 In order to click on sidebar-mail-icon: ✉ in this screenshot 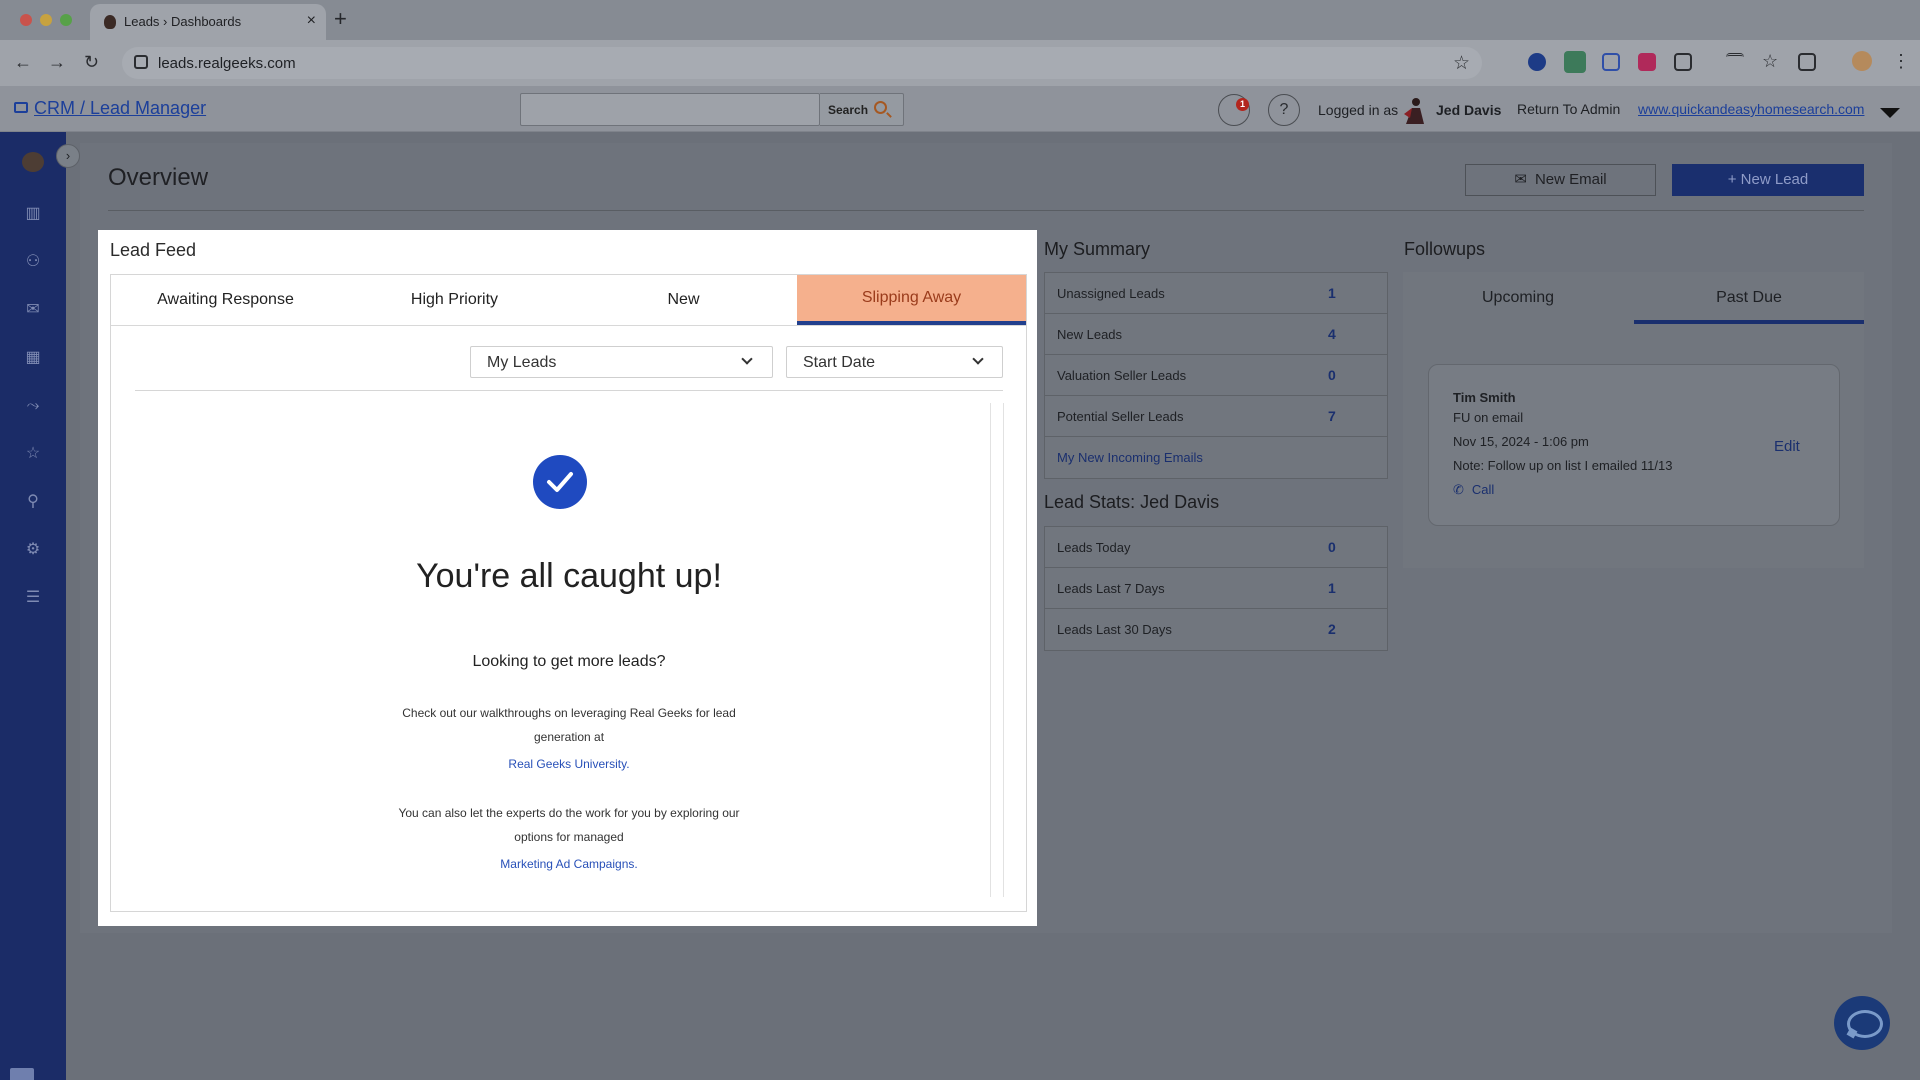, I will do `click(33, 310)`.